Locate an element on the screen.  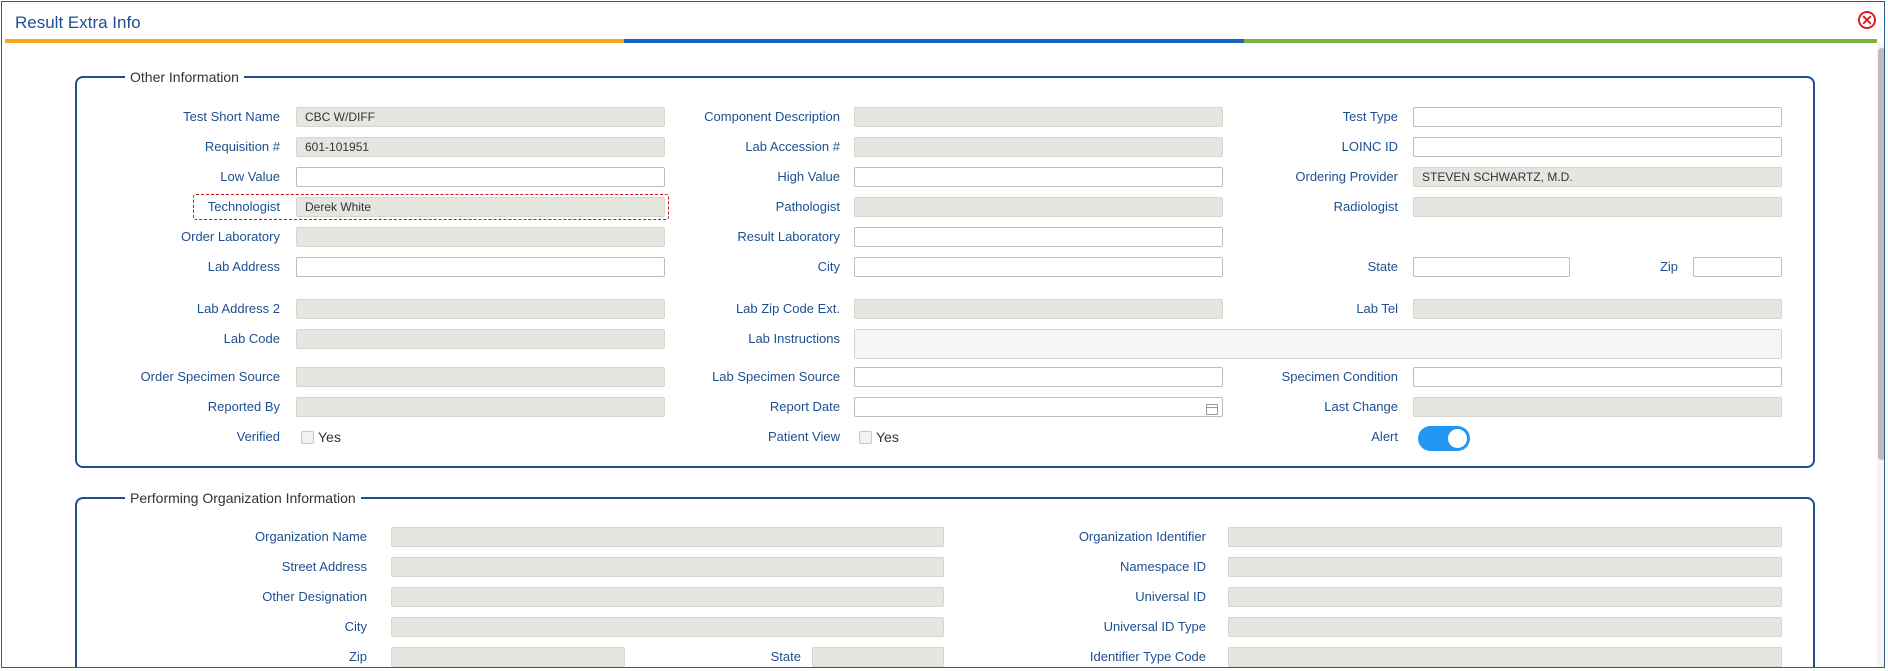
ordering-provider-field: STEVEN SCHWARTZ, M.D. is located at coordinates (1597, 177).